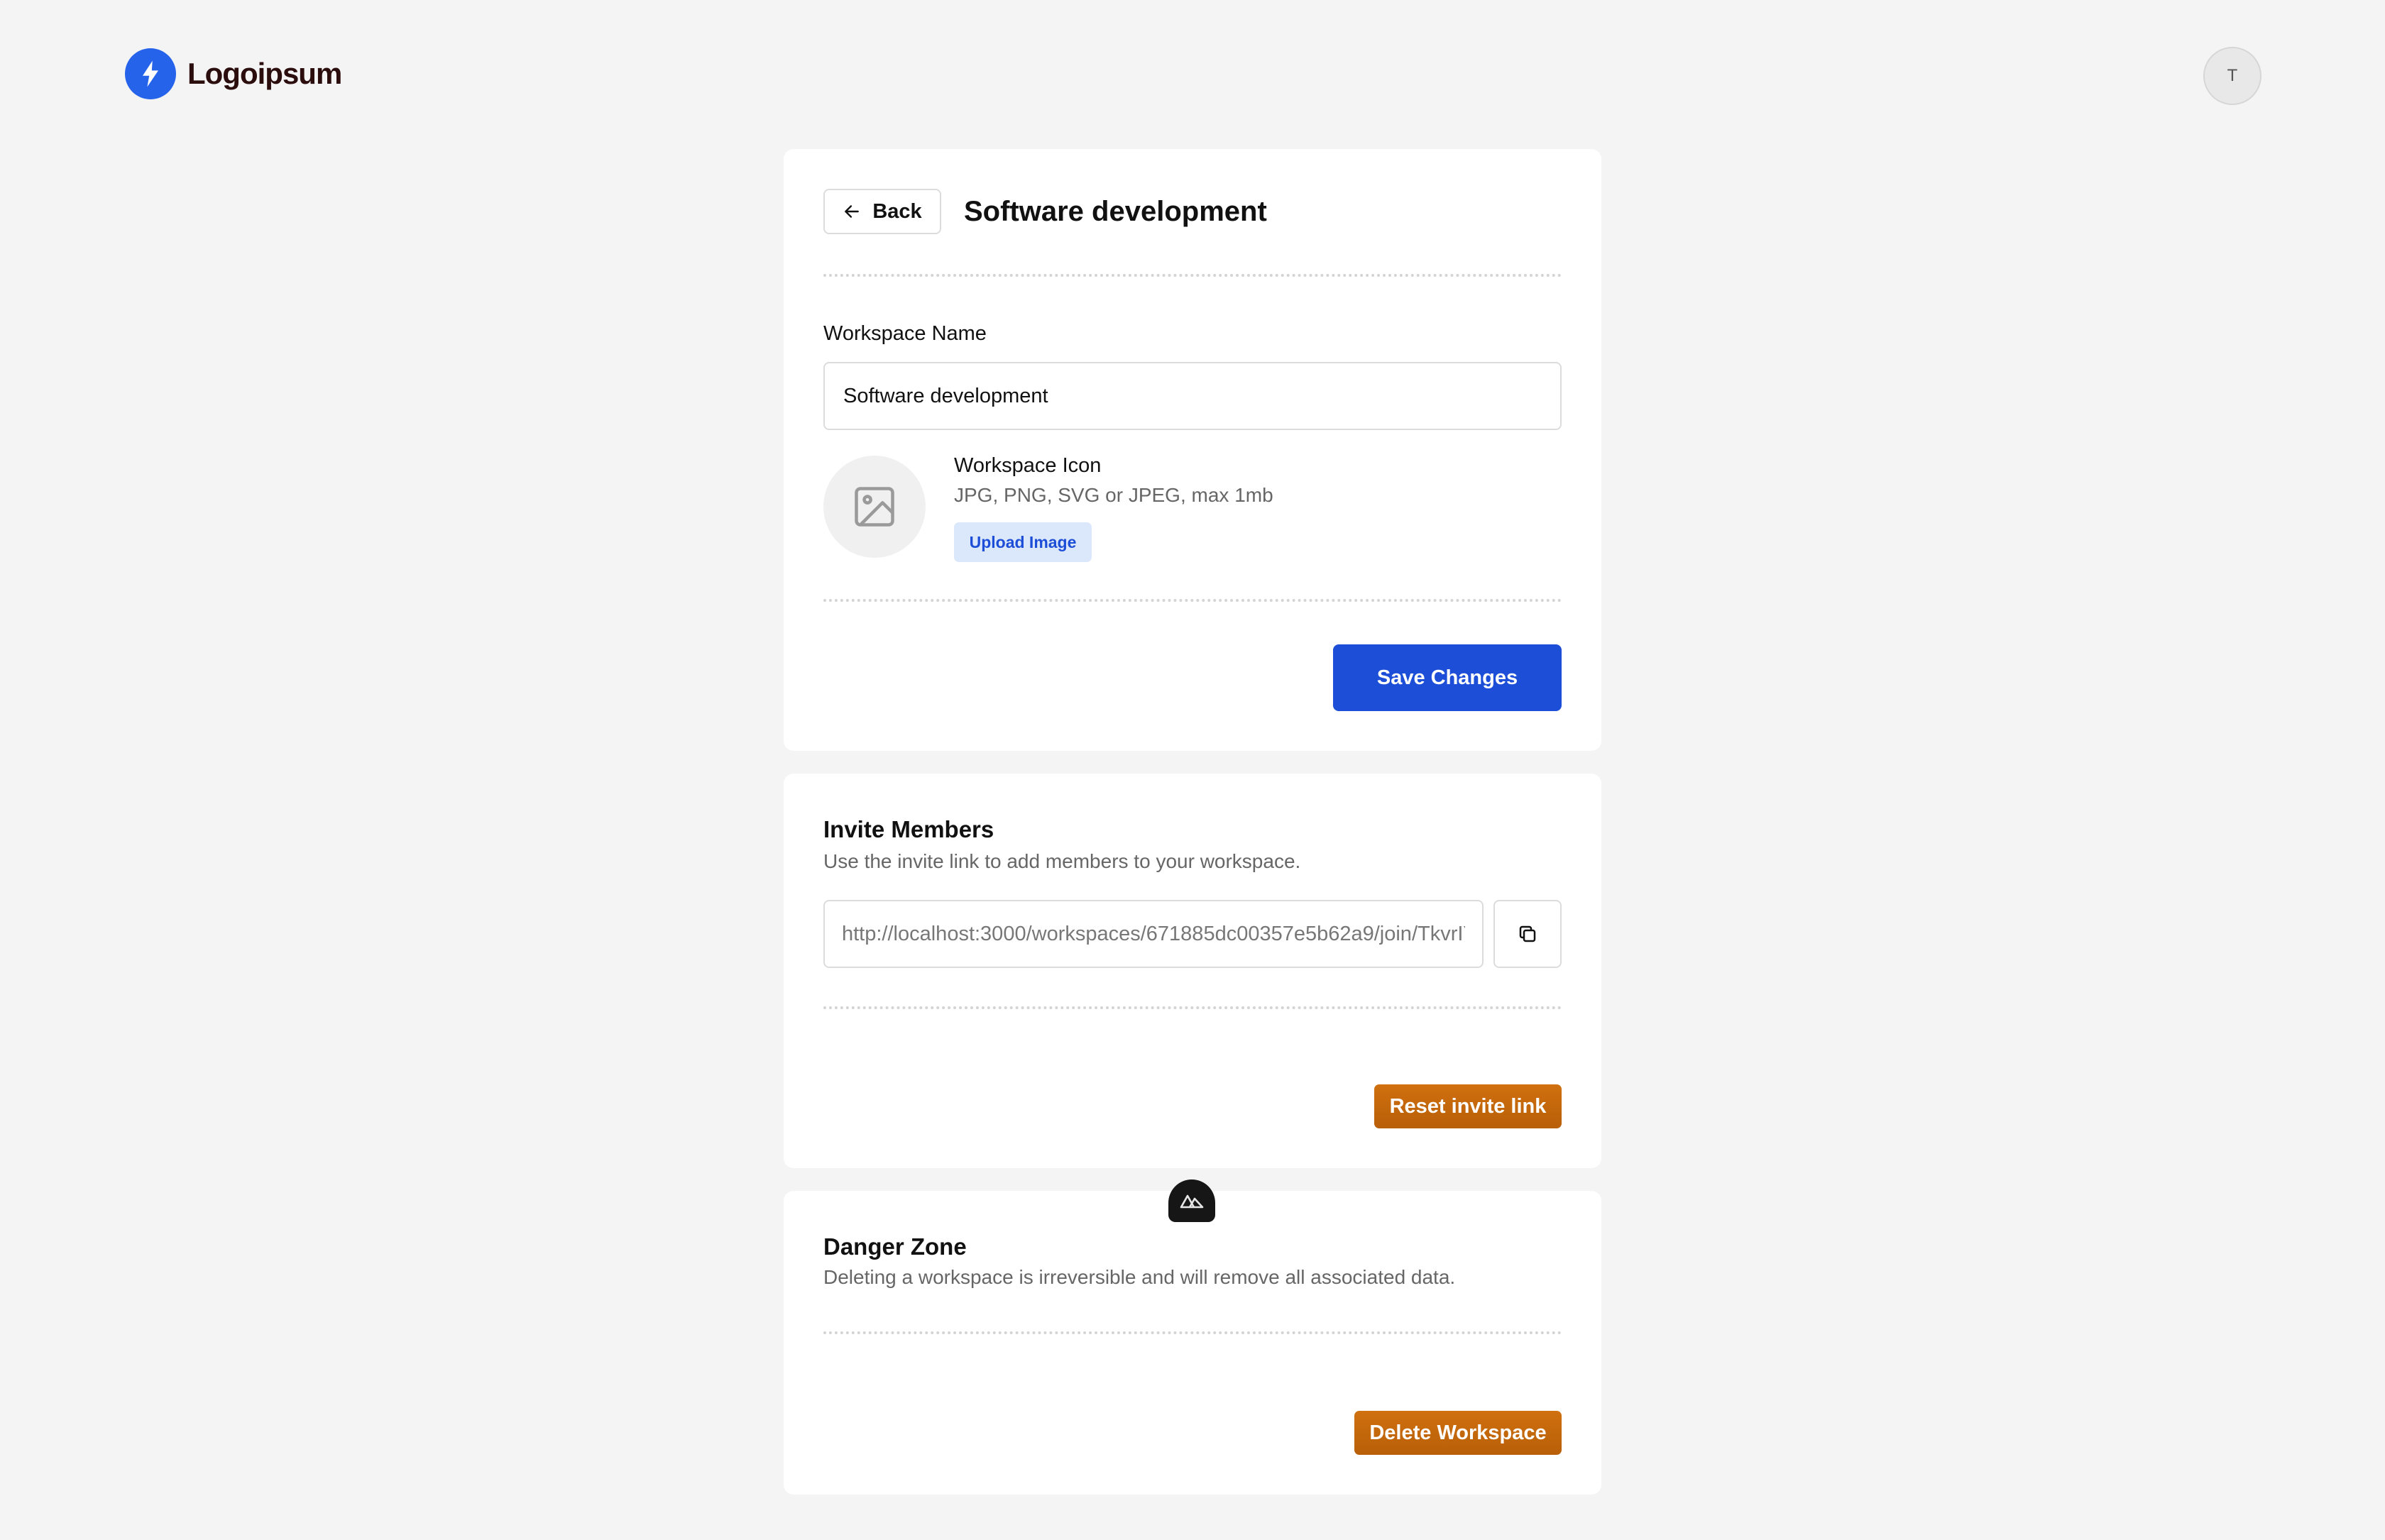 The width and height of the screenshot is (2385, 1540). Describe the element at coordinates (1468, 1106) in the screenshot. I see `reset-invite-link-button: Reset invite link` at that location.